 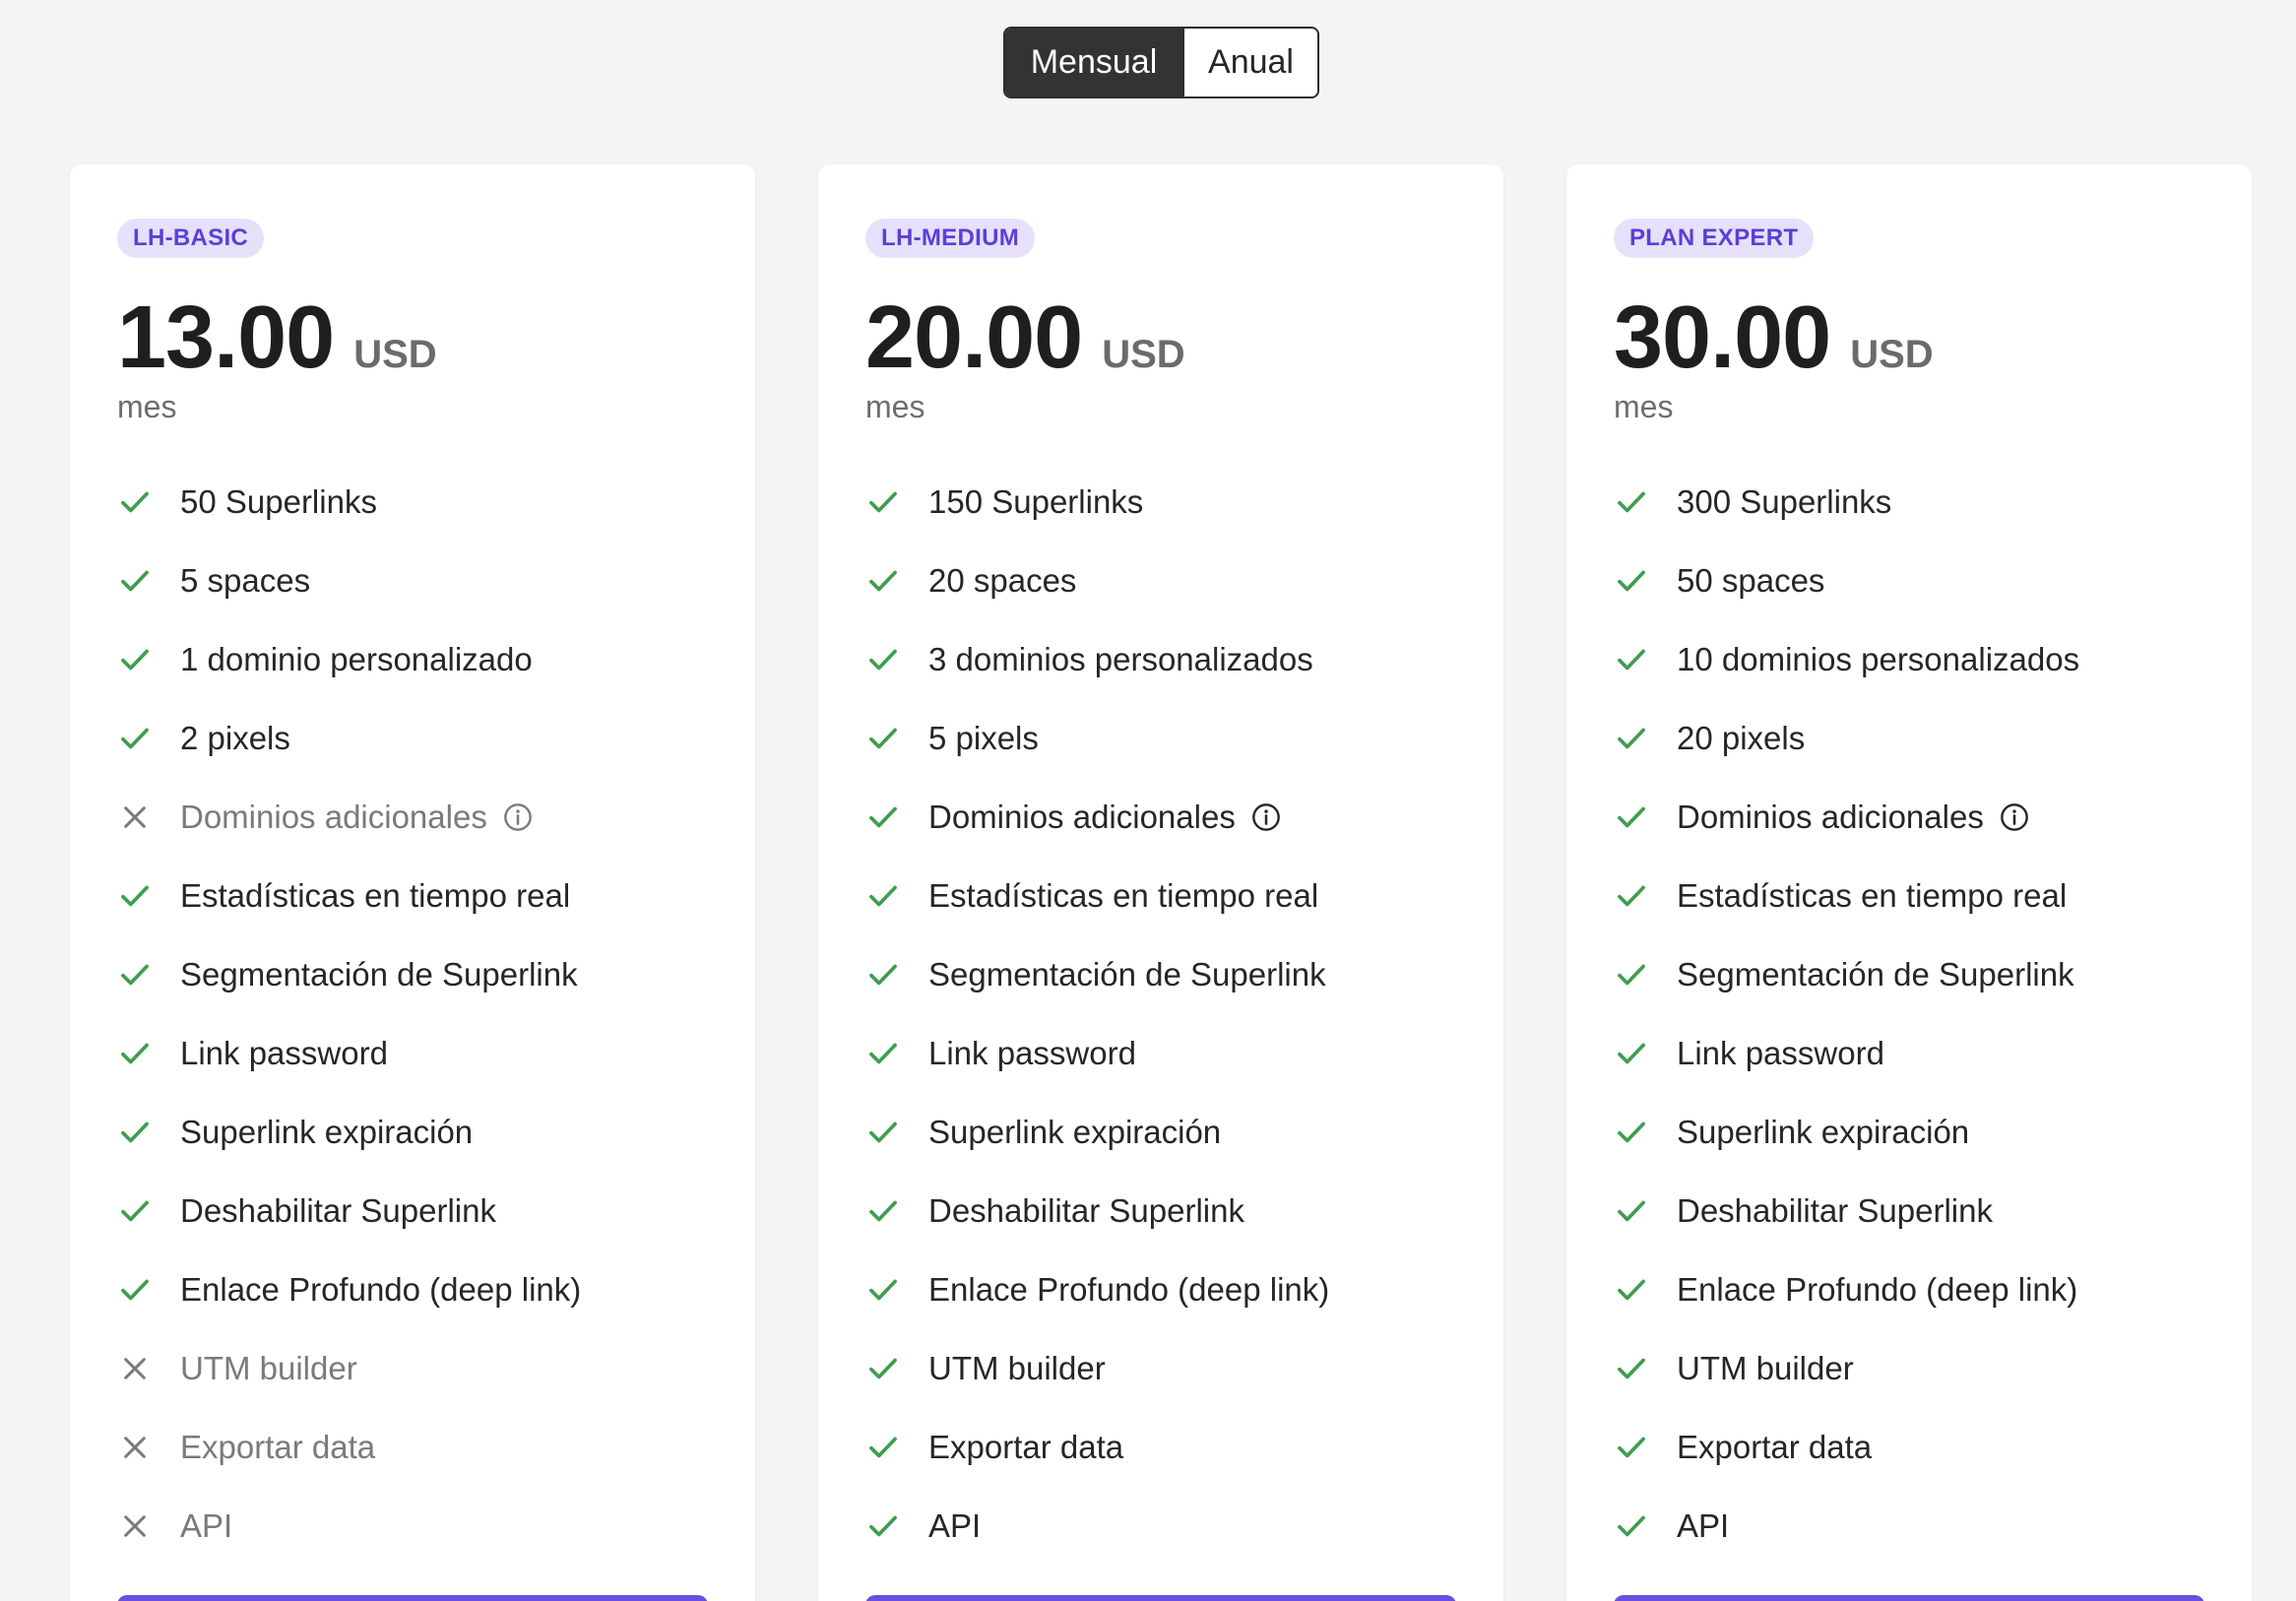 What do you see at coordinates (226, 337) in the screenshot?
I see `plan-price: 13.00` at bounding box center [226, 337].